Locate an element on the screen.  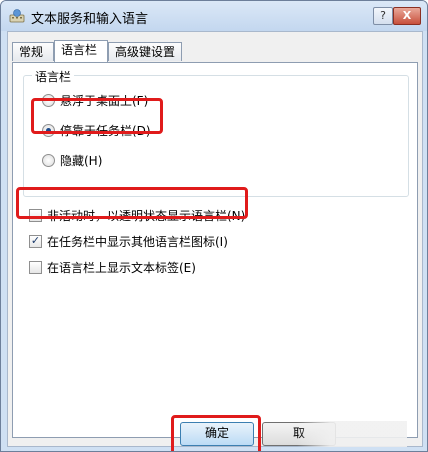
highlight-show-taskbar-icons is located at coordinates (132, 203).